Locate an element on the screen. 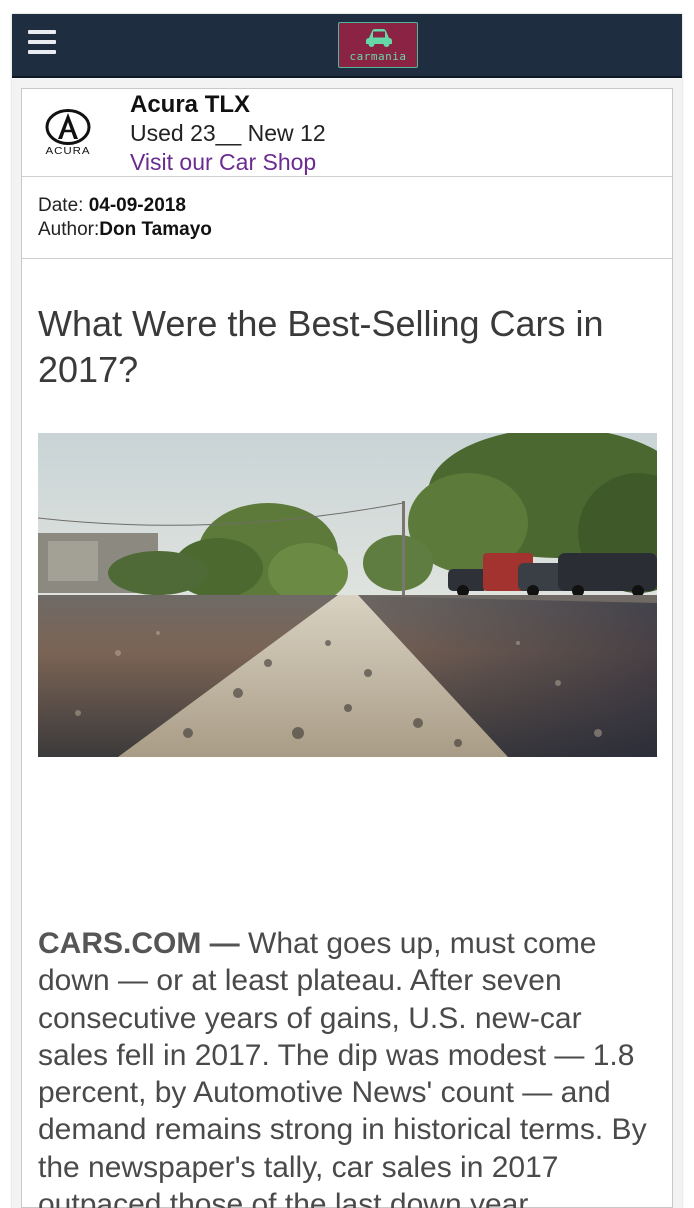  publish-date: Date: 04-09-2018 is located at coordinates (112, 206).